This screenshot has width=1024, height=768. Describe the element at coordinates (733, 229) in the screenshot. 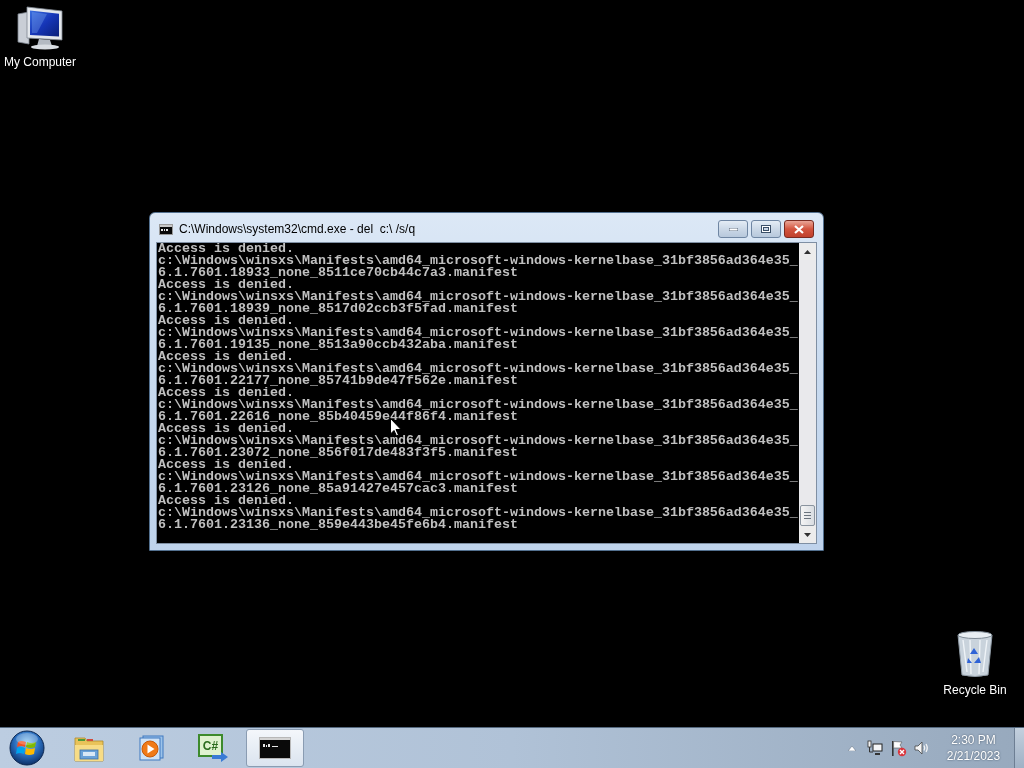

I see `minimize-icon` at that location.